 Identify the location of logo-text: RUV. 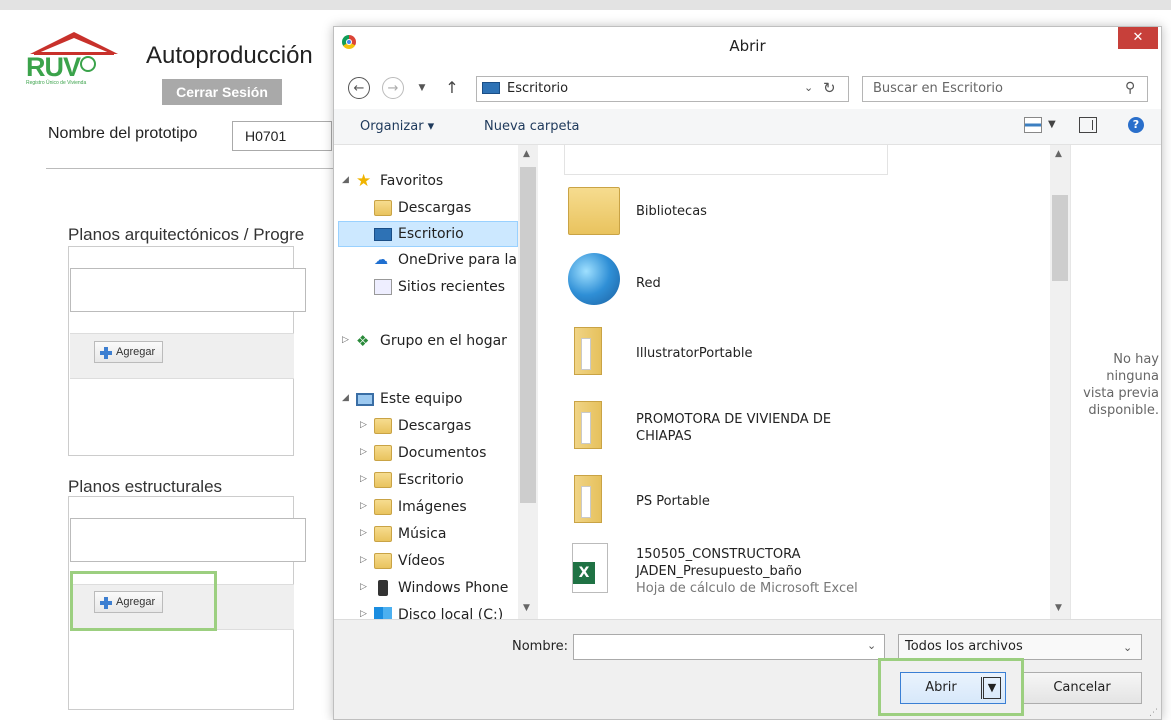
(53, 67).